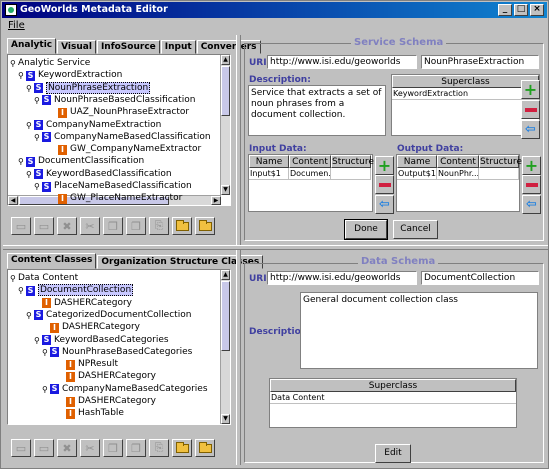  Describe the element at coordinates (531, 165) in the screenshot. I see `add-output-button: +` at that location.